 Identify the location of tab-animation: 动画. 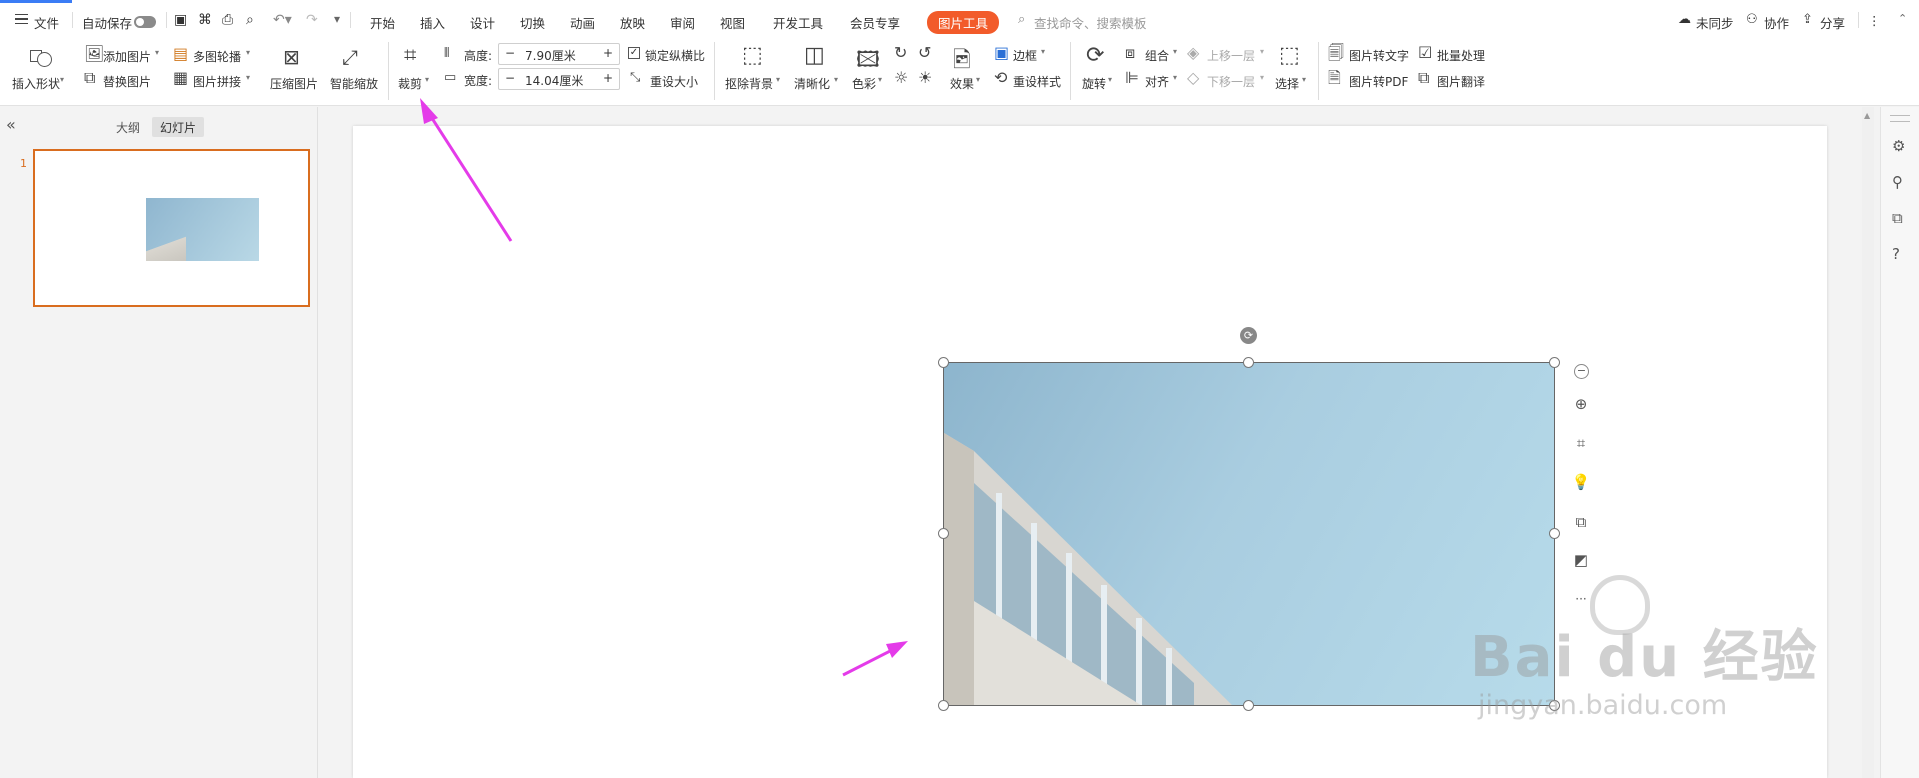
(582, 22).